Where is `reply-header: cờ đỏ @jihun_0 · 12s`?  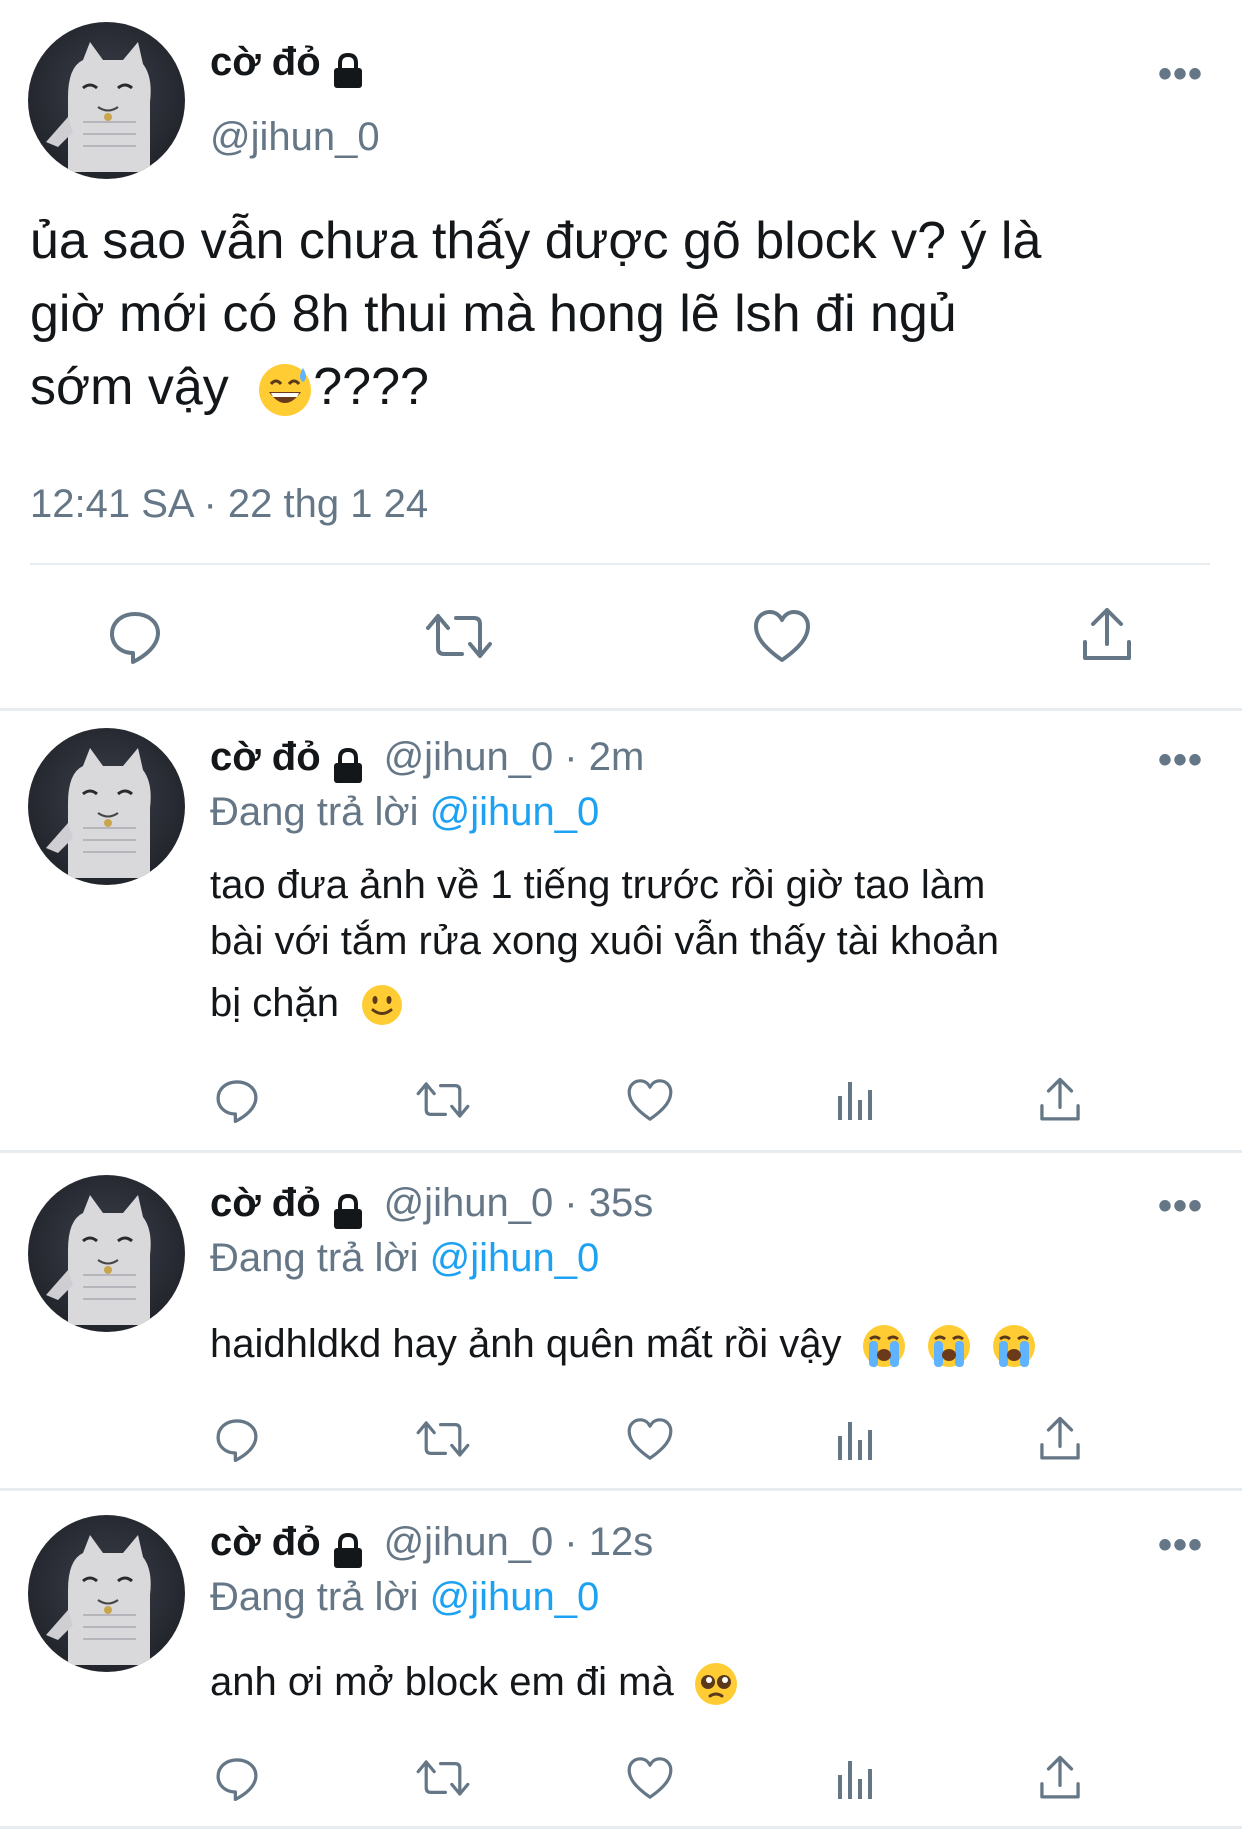
reply-header: cờ đỏ @jihun_0 · 12s is located at coordinates (431, 1545).